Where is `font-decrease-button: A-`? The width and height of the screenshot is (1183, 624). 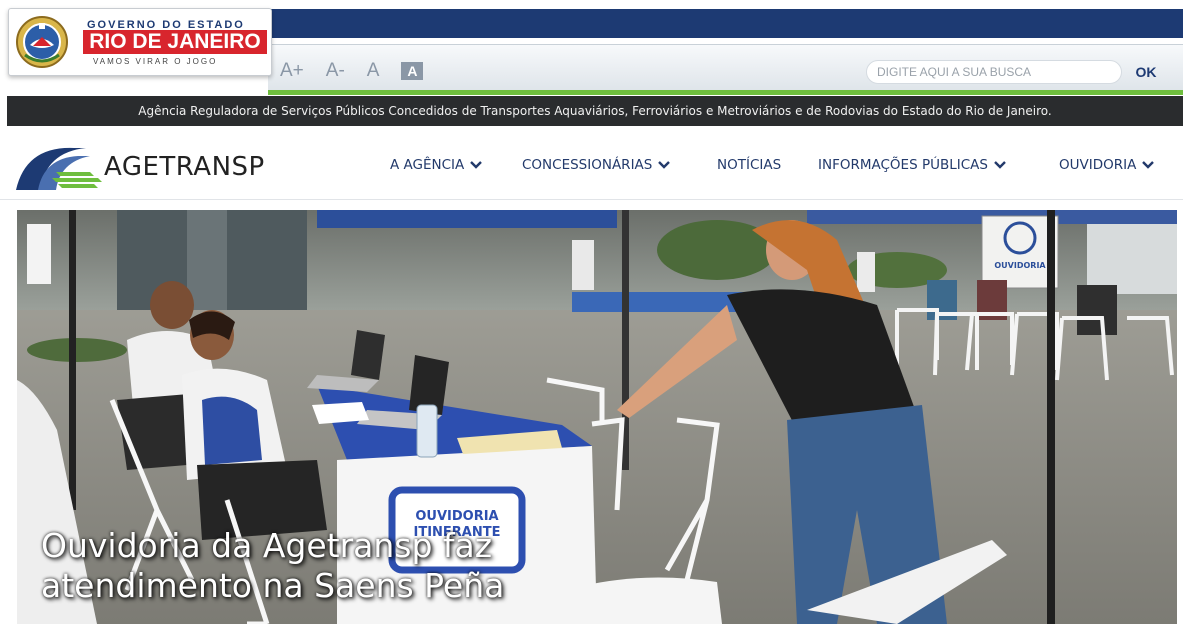
font-decrease-button: A- is located at coordinates (335, 71).